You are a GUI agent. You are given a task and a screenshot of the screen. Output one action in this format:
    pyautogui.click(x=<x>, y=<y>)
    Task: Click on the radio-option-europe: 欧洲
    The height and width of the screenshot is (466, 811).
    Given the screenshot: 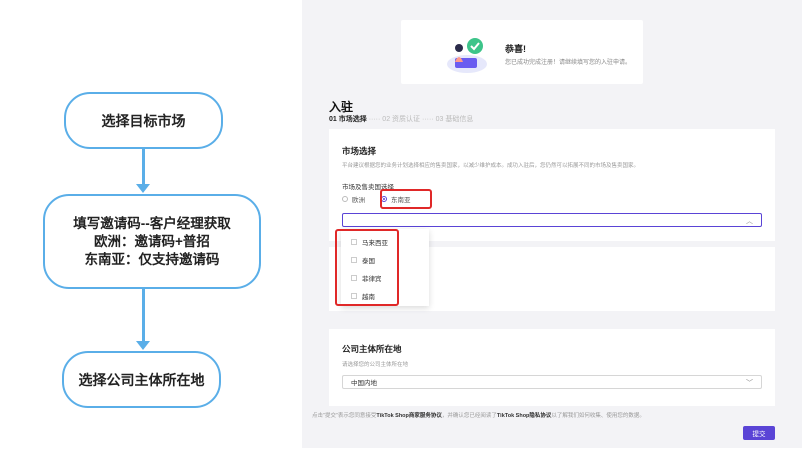 What is the action you would take?
    pyautogui.click(x=353, y=199)
    